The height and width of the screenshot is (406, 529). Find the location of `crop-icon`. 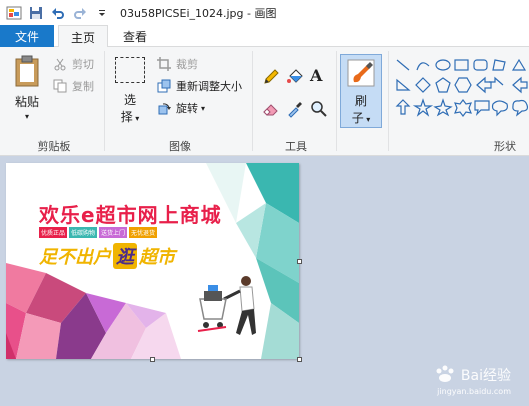

crop-icon is located at coordinates (164, 64).